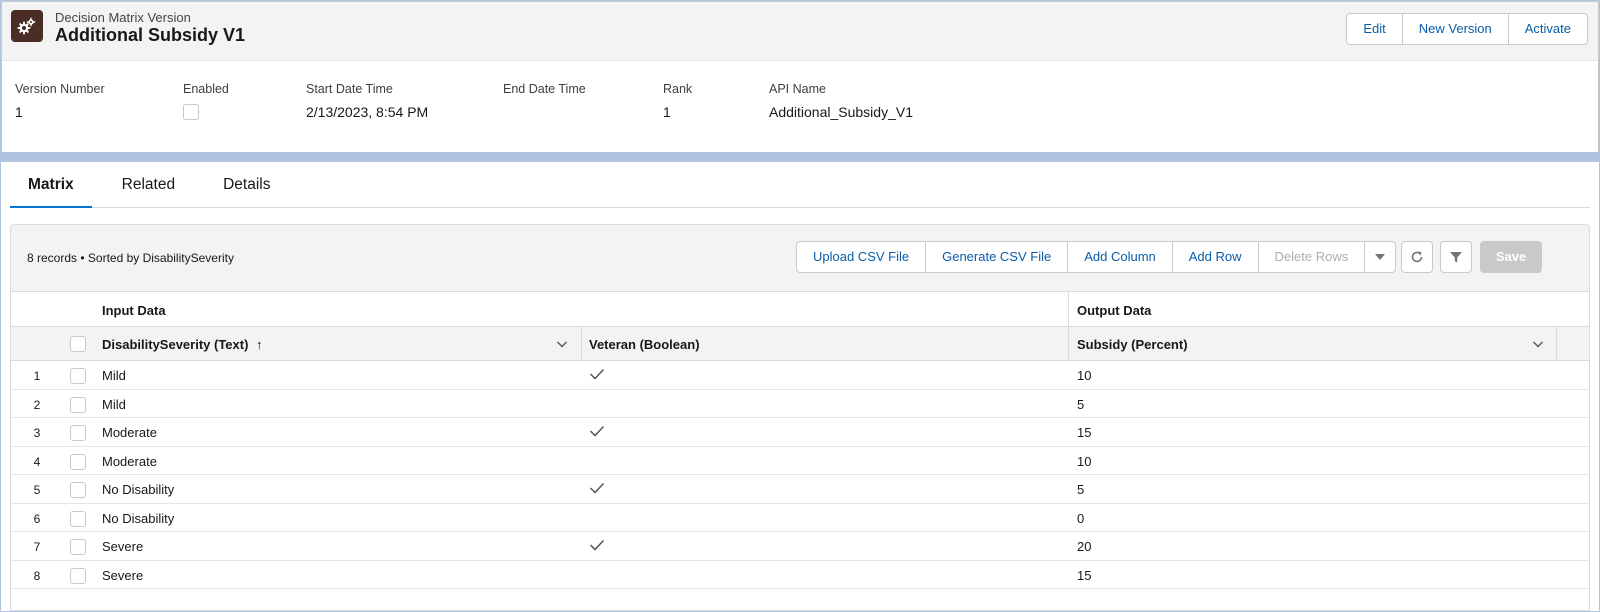 This screenshot has height=612, width=1600. I want to click on row-number: 2, so click(37, 404).